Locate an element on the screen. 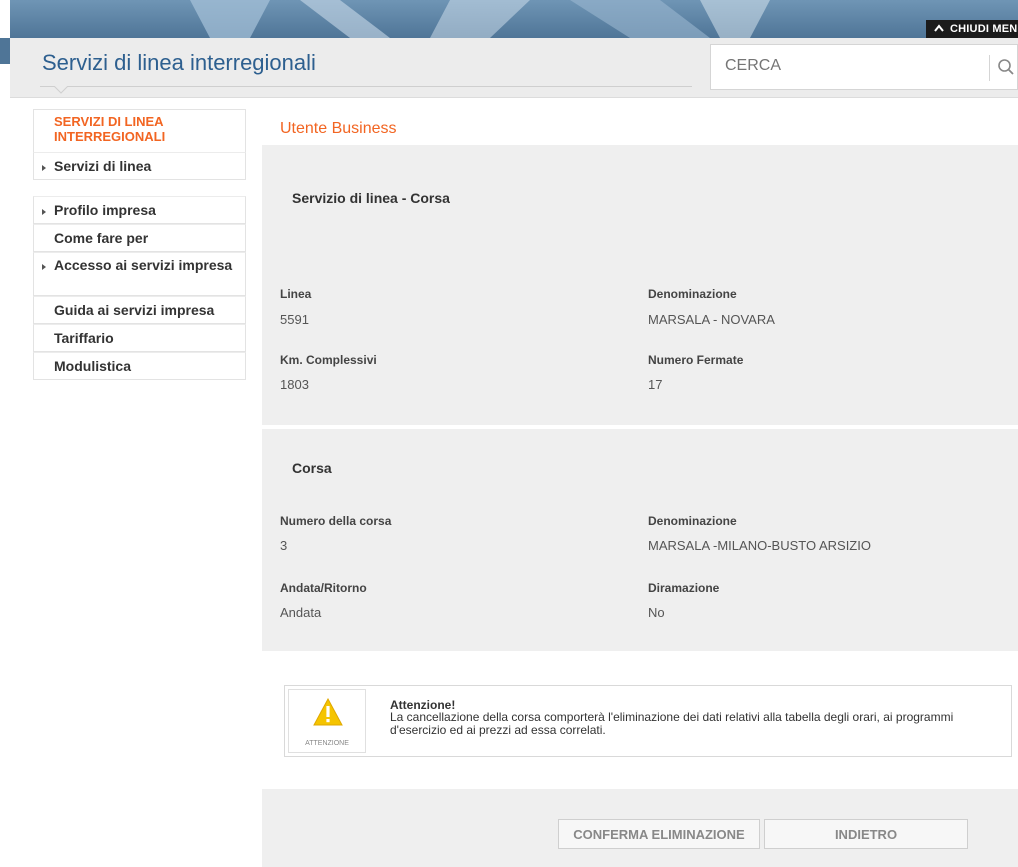 The height and width of the screenshot is (867, 1018). section-title: Utente Business is located at coordinates (338, 128).